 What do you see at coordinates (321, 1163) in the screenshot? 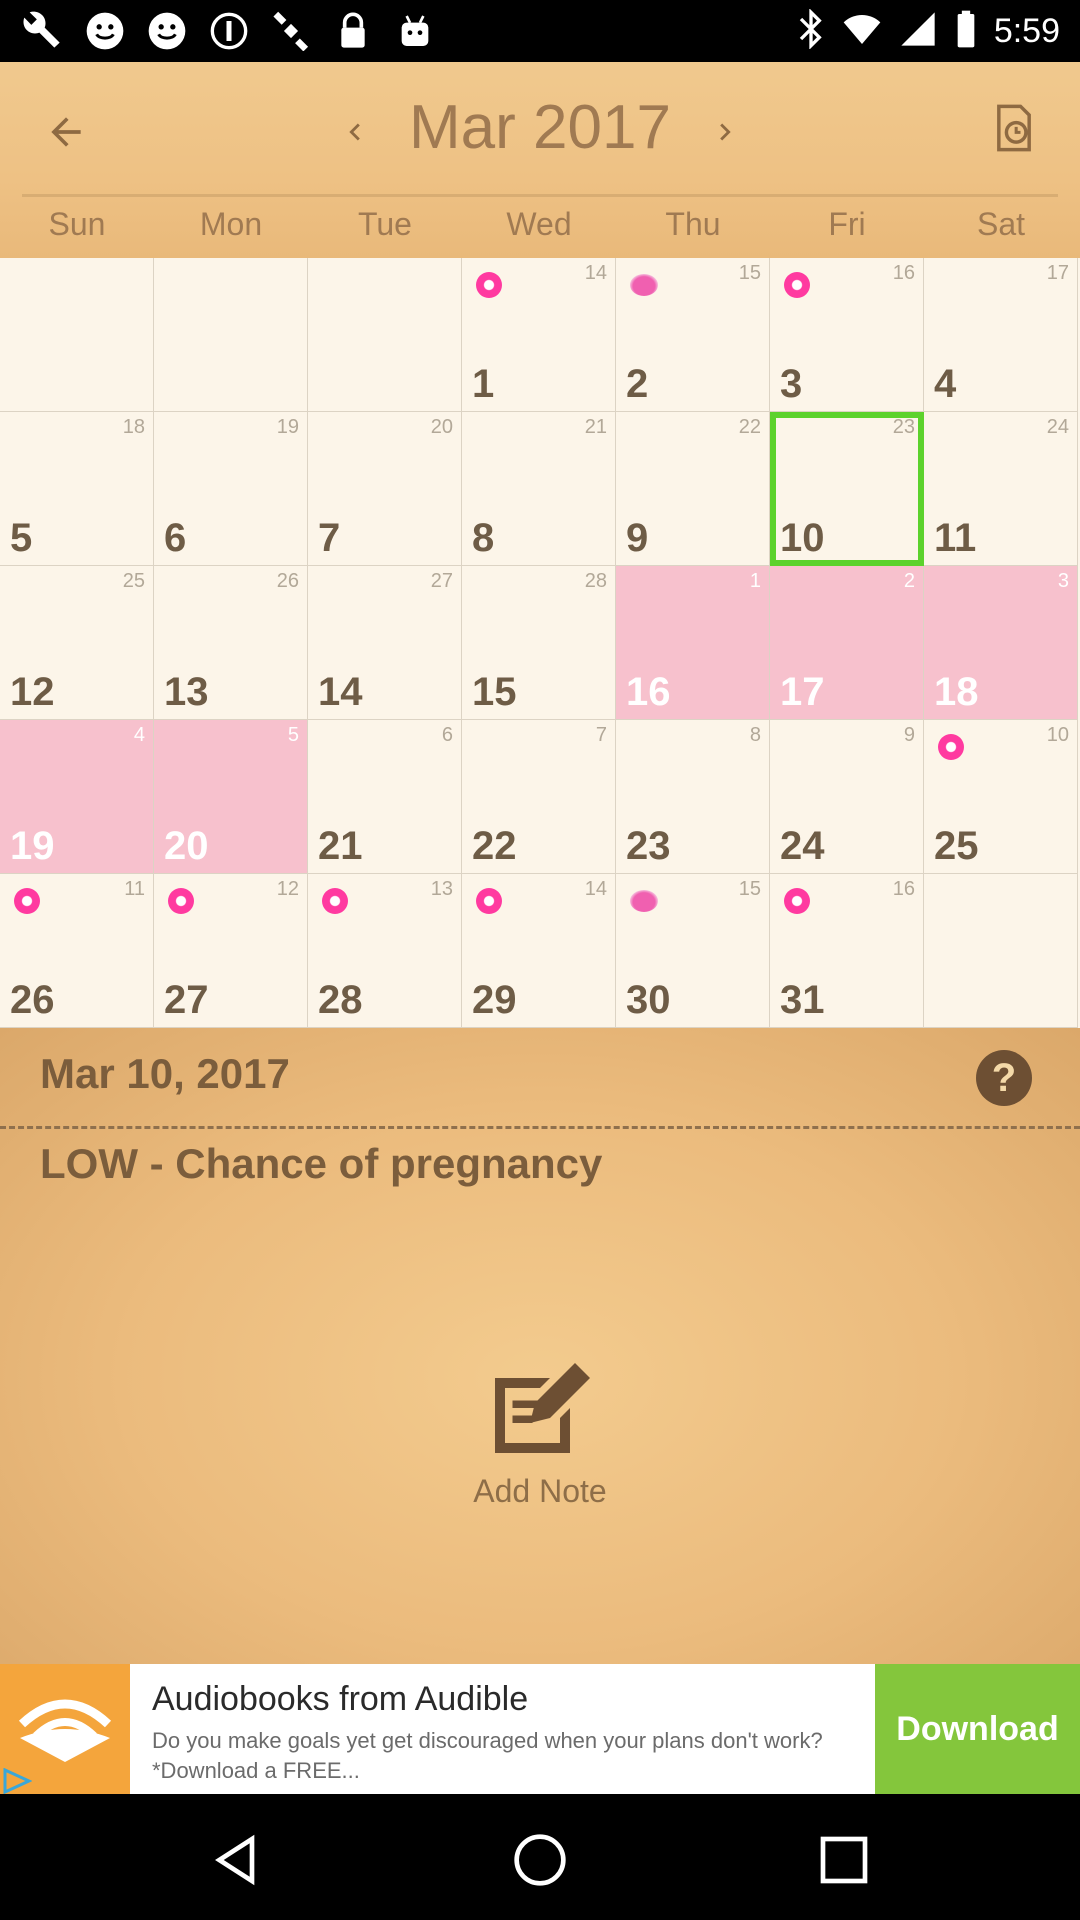
I see `pregnancy-chance-text: LOW - Chance of pregnancy` at bounding box center [321, 1163].